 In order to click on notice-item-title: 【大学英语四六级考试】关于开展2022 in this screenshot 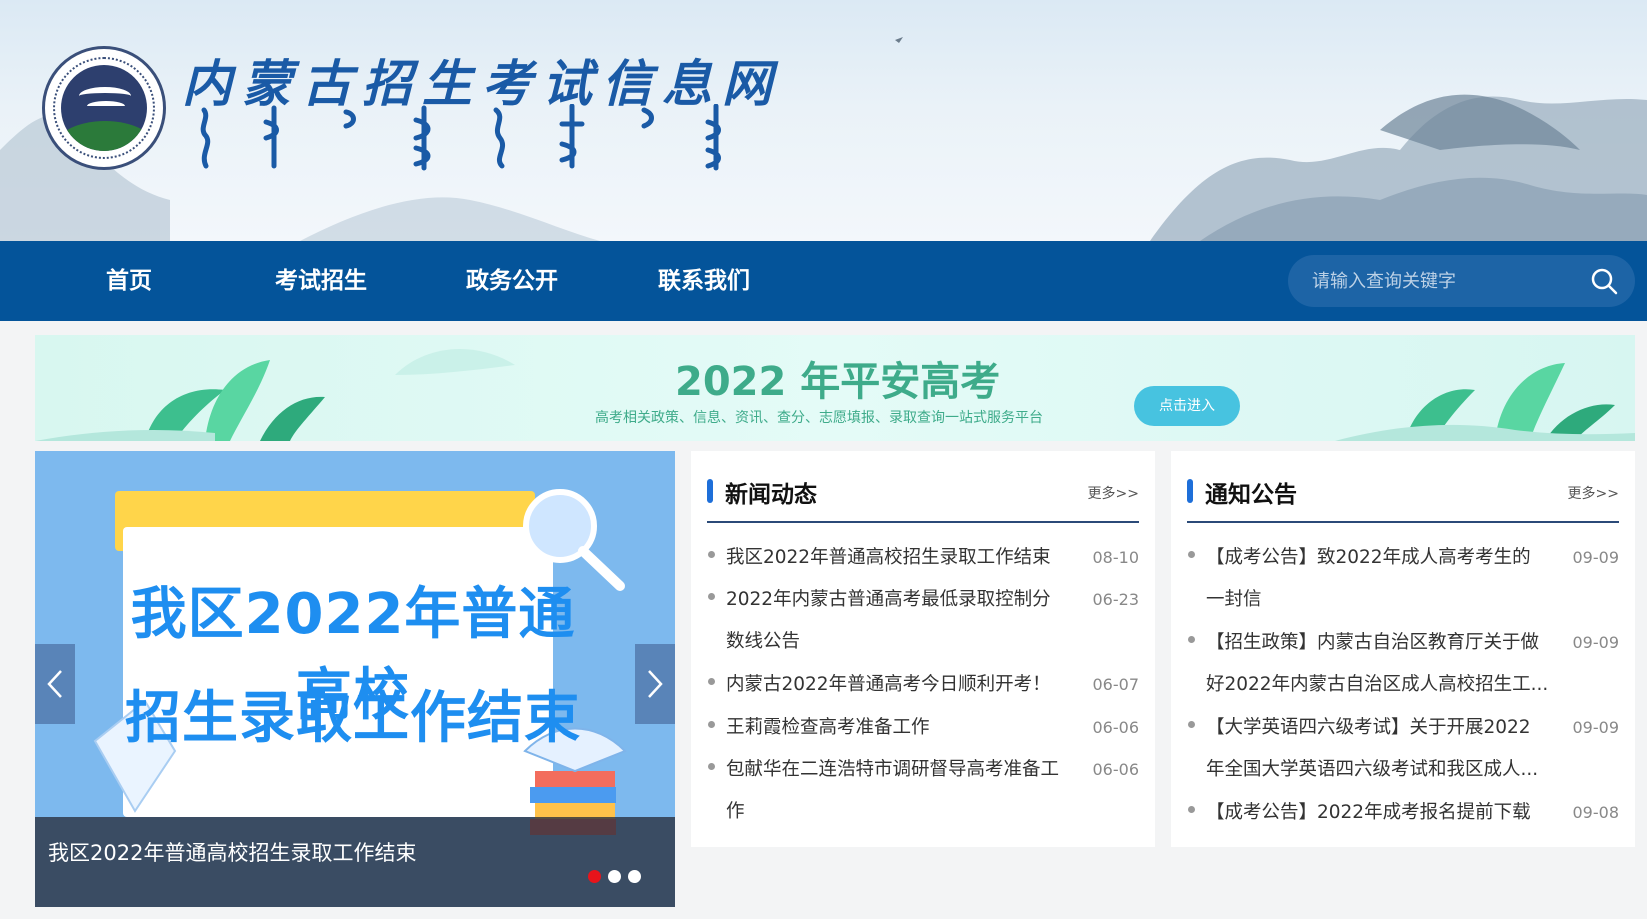, I will do `click(1368, 728)`.